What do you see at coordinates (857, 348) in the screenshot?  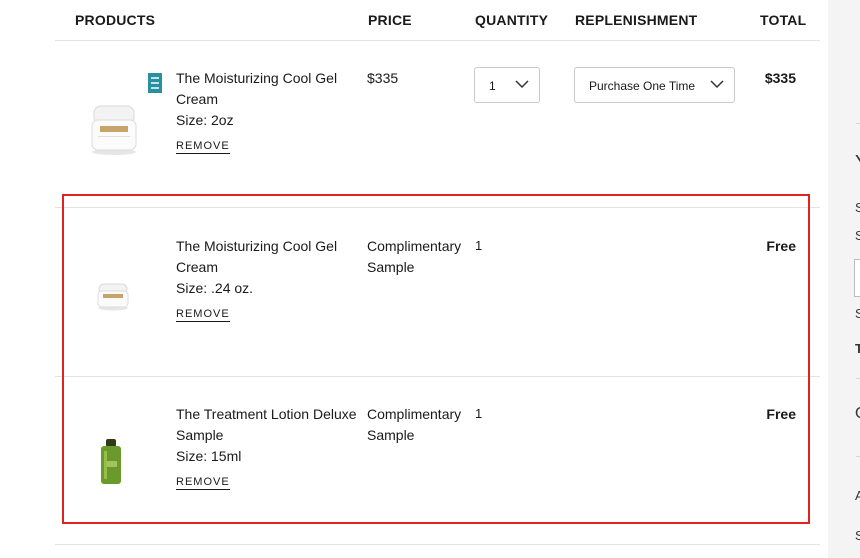 I see `summary-total-fragment: T` at bounding box center [857, 348].